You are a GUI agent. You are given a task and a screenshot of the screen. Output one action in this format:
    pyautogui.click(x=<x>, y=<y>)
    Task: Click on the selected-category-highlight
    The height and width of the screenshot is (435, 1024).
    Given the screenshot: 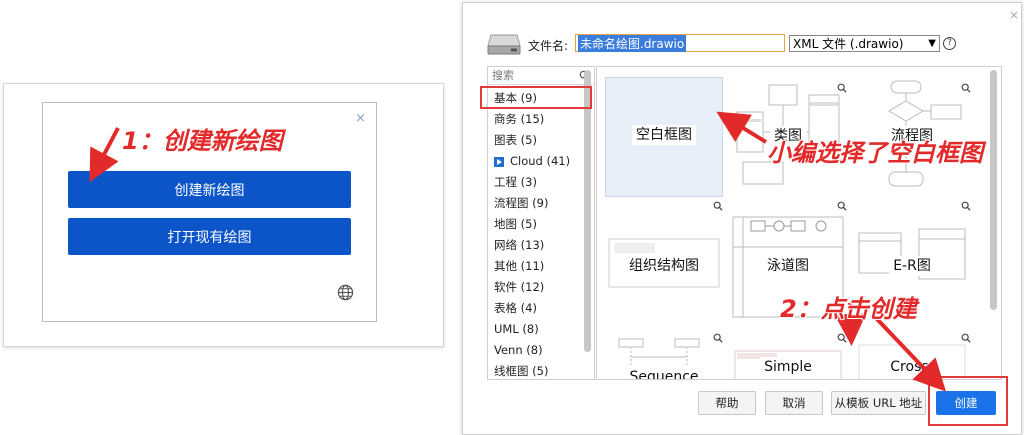 What is the action you would take?
    pyautogui.click(x=536, y=97)
    